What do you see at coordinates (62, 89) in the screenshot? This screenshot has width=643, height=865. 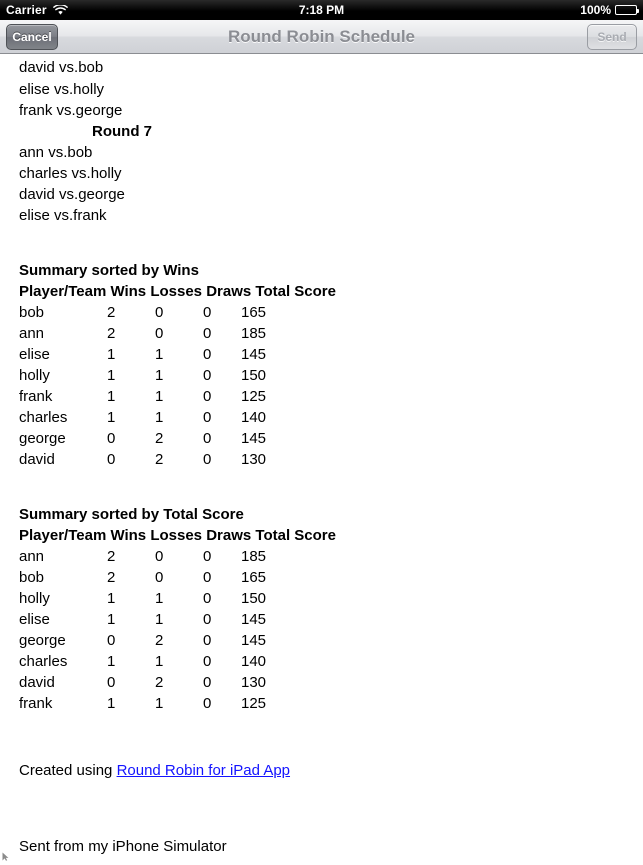 I see `match-line: elise vs.holly` at bounding box center [62, 89].